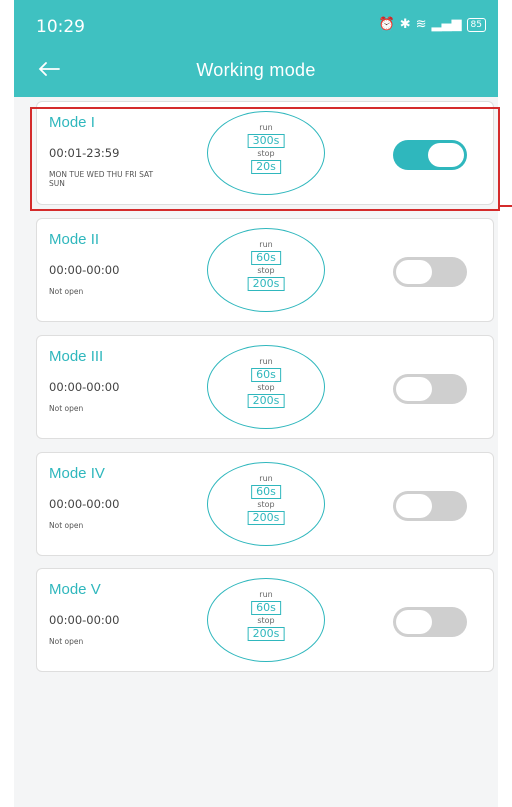 The height and width of the screenshot is (807, 512). Describe the element at coordinates (386, 24) in the screenshot. I see `alarm-icon: ⏰` at that location.